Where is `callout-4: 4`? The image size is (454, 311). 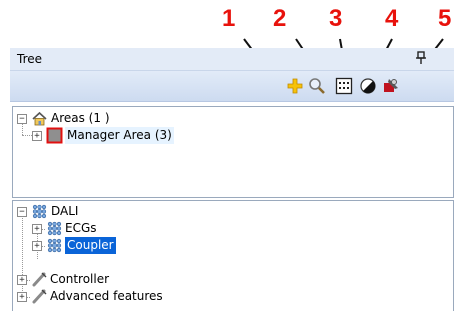
callout-4: 4 is located at coordinates (392, 18).